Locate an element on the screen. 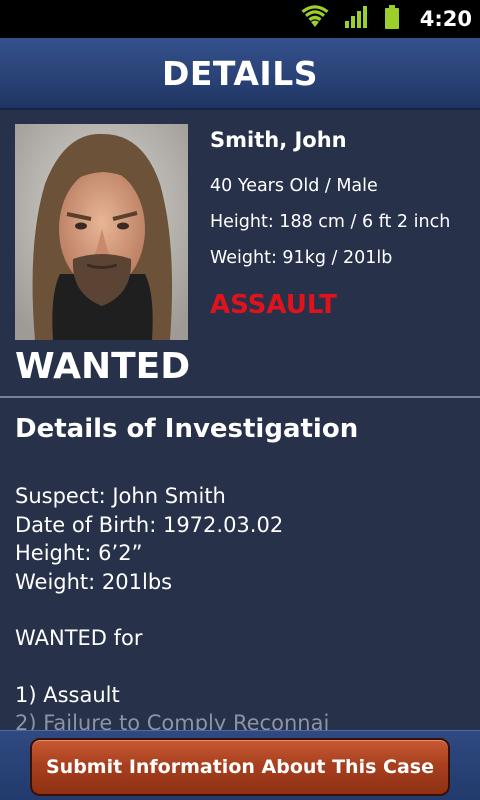 The height and width of the screenshot is (800, 480). title-bar: DETAILS is located at coordinates (240, 74).